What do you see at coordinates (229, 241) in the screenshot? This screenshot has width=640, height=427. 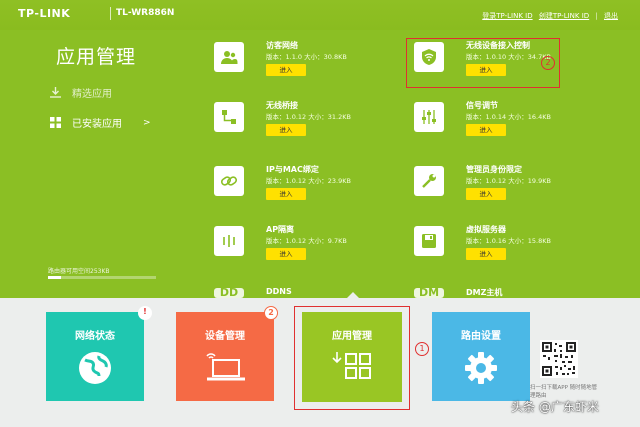 I see `isolation-icon` at bounding box center [229, 241].